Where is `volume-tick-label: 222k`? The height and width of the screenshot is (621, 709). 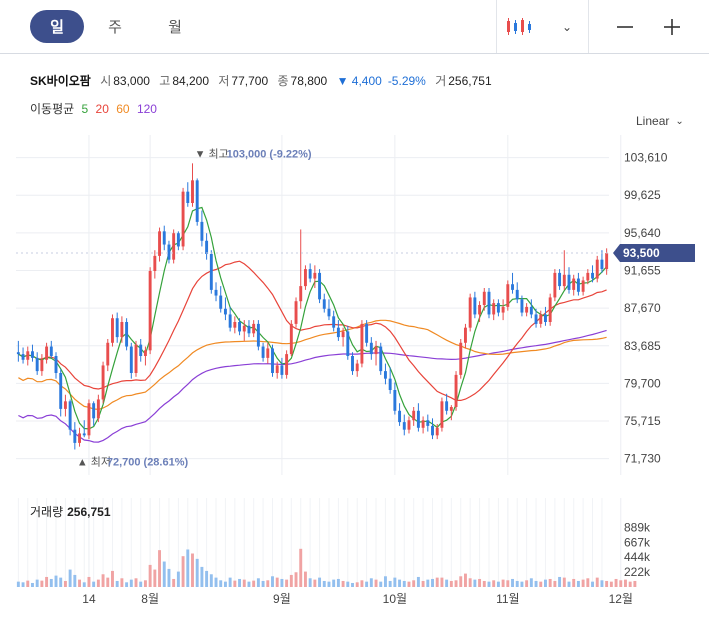 volume-tick-label: 222k is located at coordinates (637, 572).